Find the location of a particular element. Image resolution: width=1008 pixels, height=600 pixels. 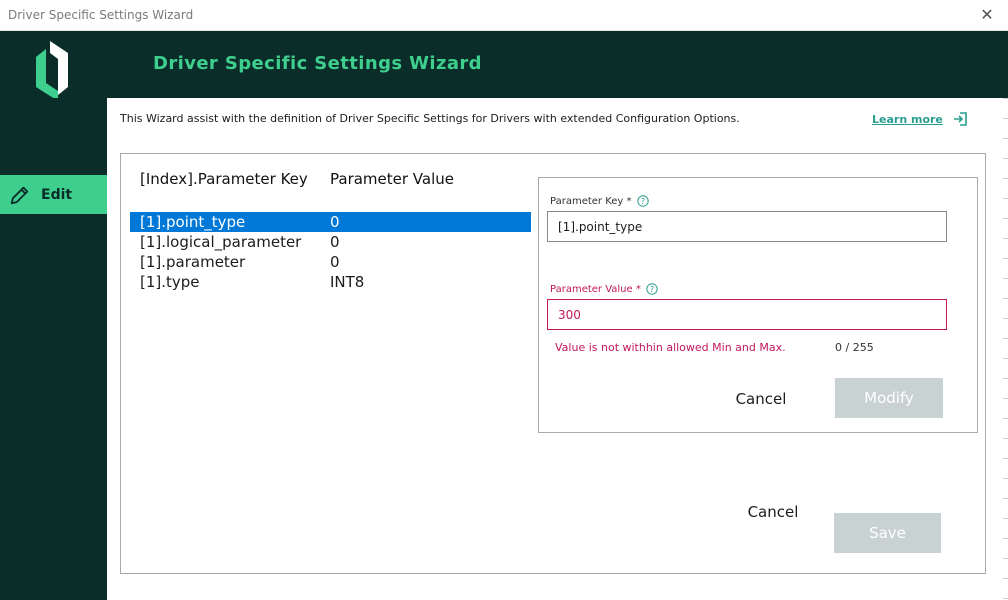

cancel-button: Cancel is located at coordinates (773, 512).